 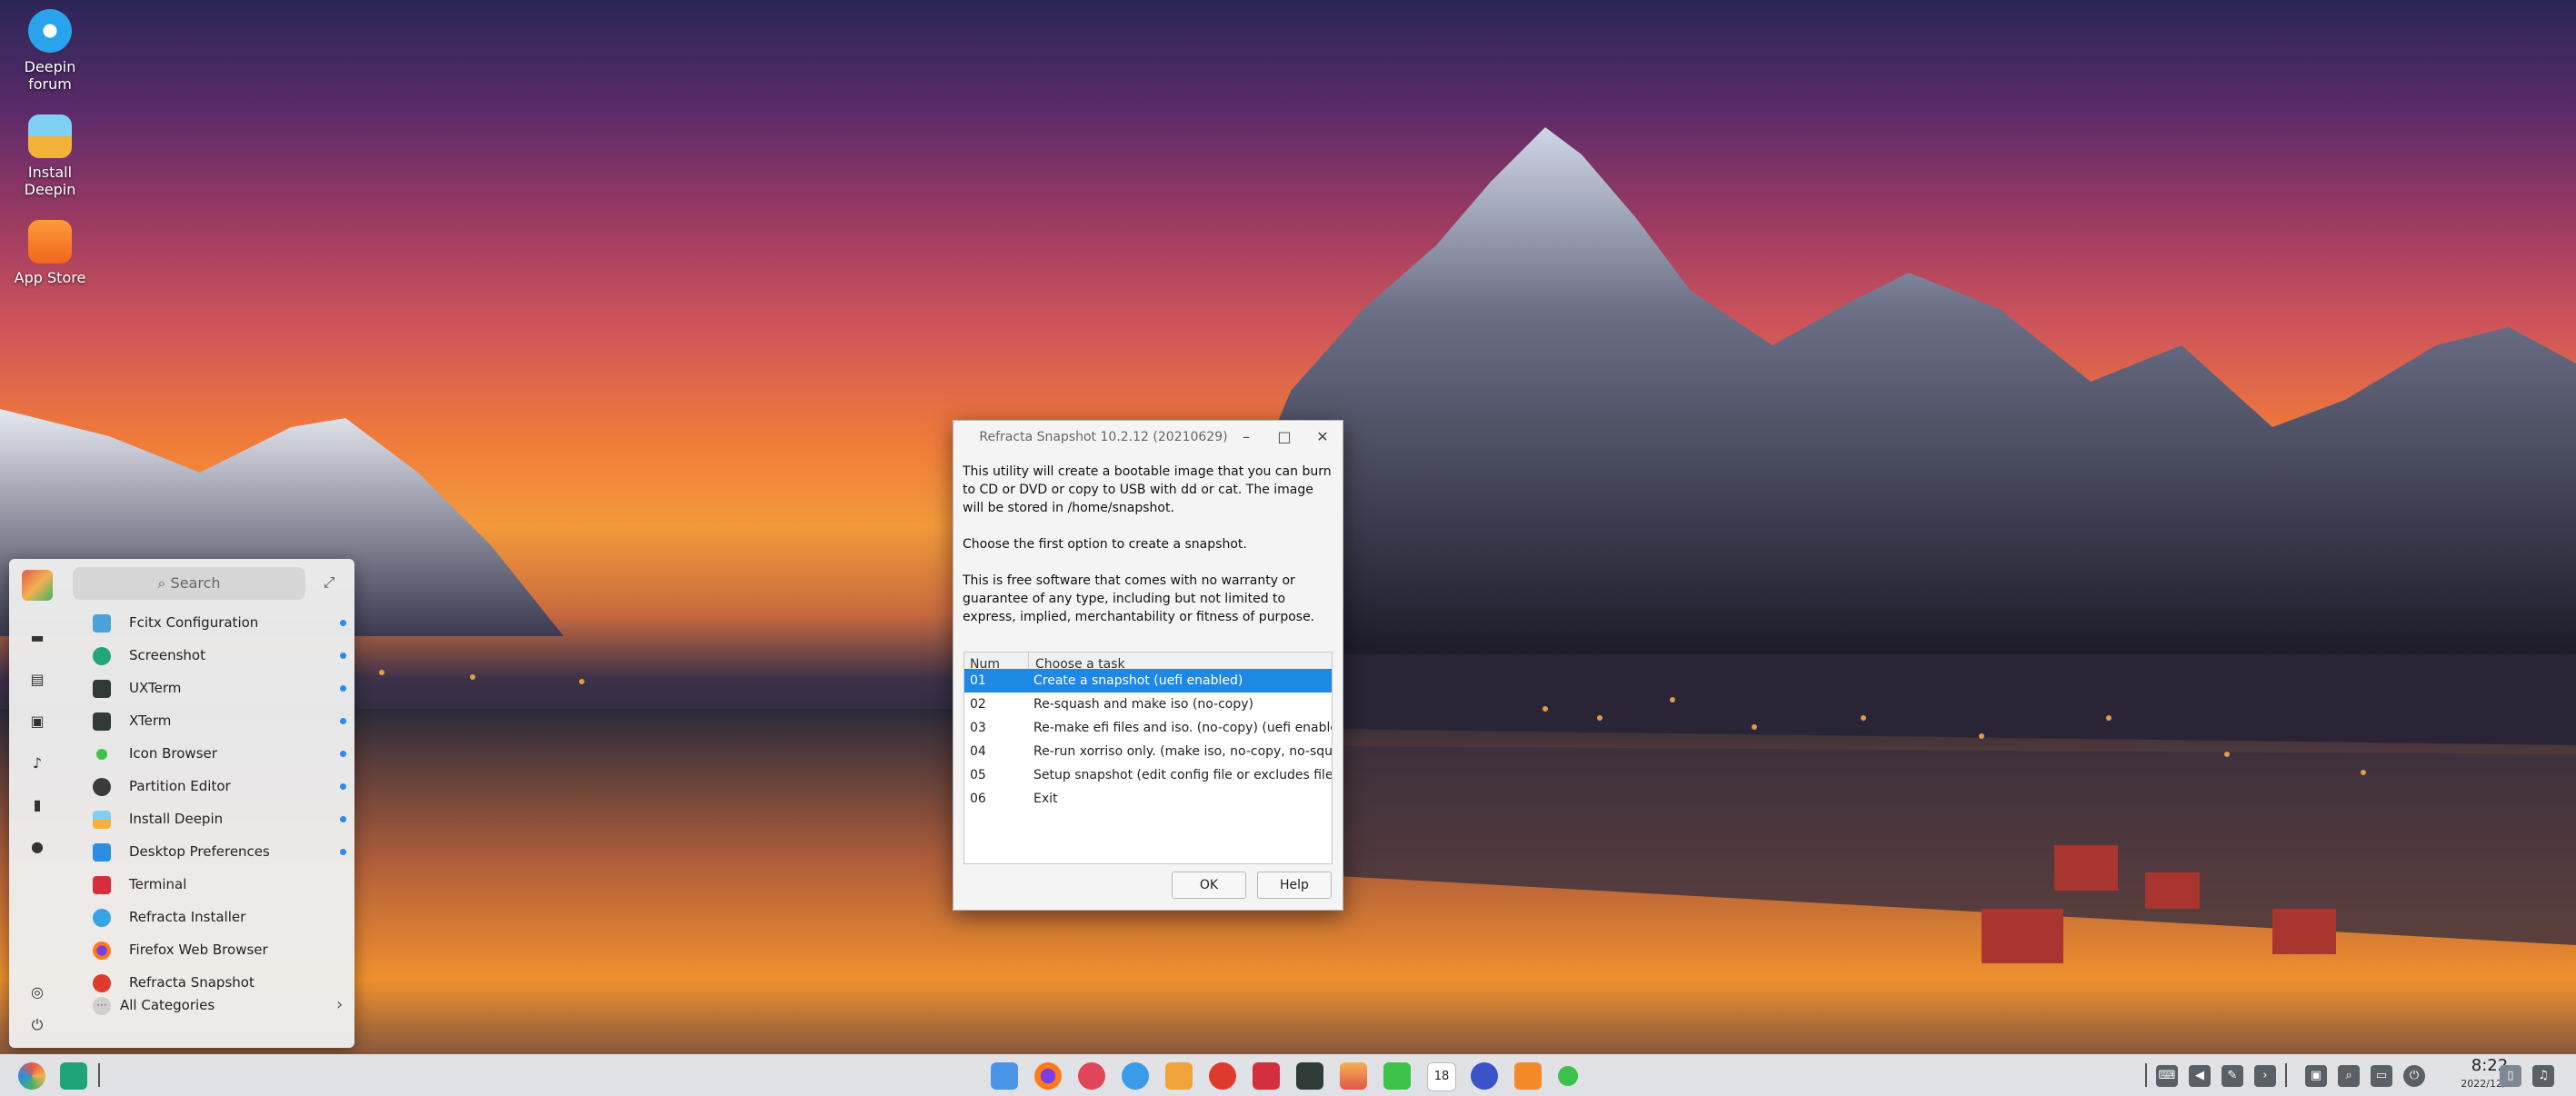 I want to click on avatar, so click(x=37, y=585).